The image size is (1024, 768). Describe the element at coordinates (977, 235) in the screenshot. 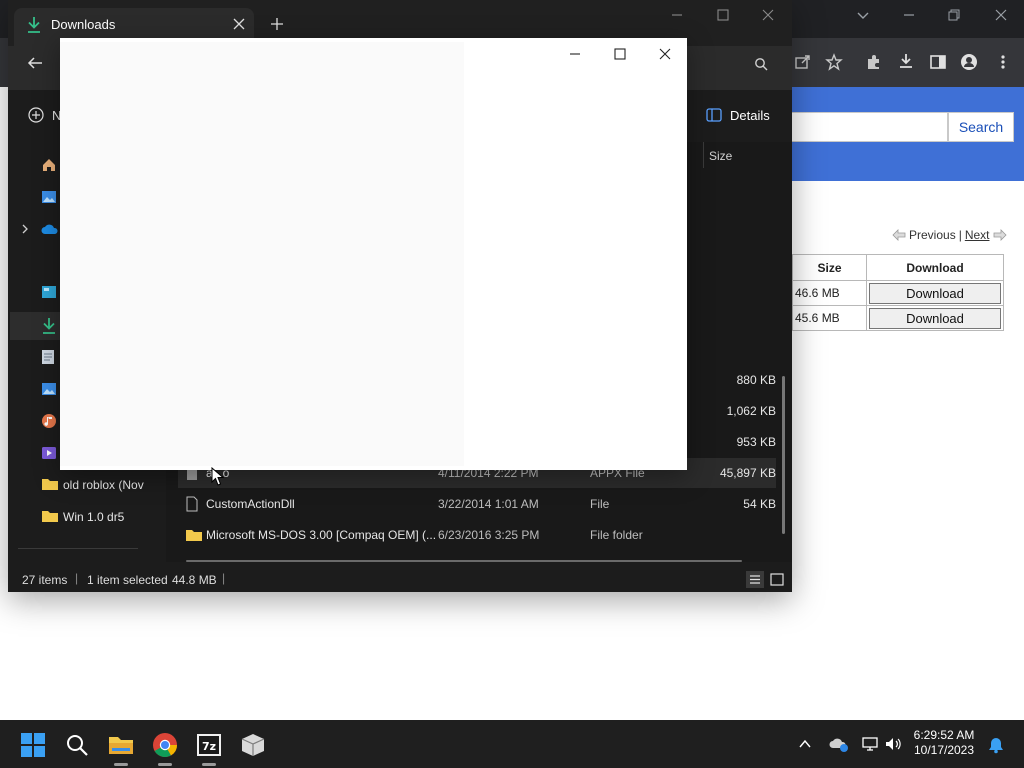

I see `next-link: Next` at that location.